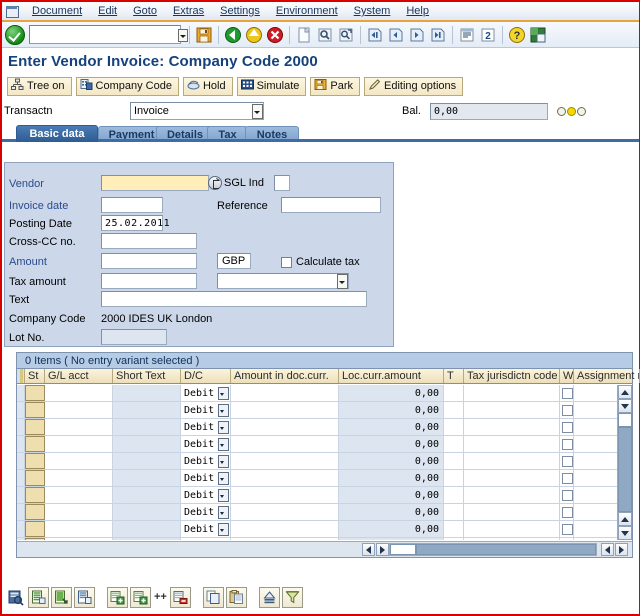  I want to click on simulate-button: Simulate, so click(271, 86).